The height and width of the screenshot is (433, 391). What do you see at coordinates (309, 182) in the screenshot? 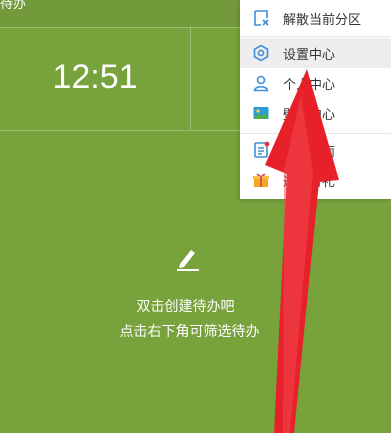
I see `menu-item-label: 邀请有礼` at bounding box center [309, 182].